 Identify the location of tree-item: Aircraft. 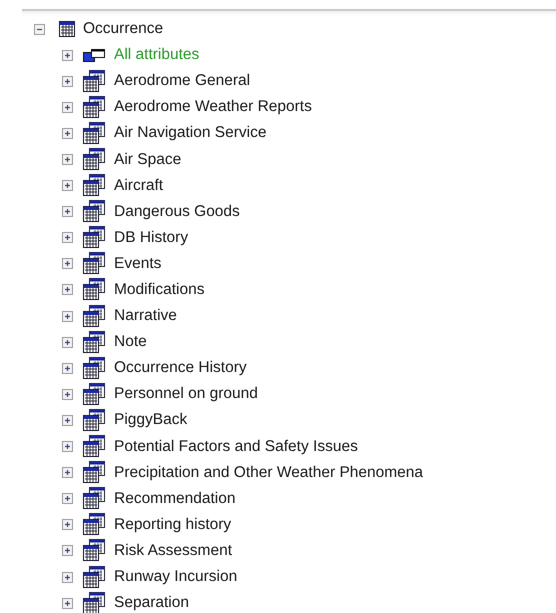
(139, 185).